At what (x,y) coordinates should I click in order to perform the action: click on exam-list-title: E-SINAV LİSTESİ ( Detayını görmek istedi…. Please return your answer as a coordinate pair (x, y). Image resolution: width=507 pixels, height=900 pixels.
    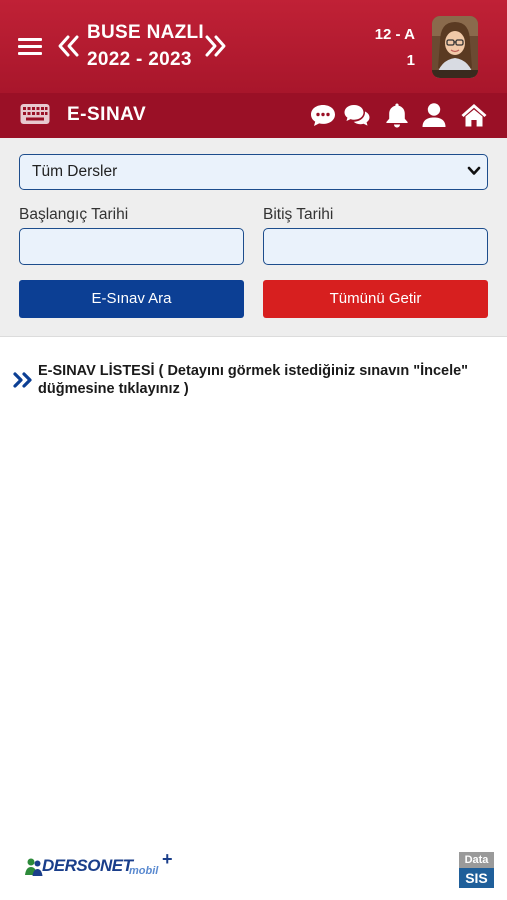
    Looking at the image, I should click on (271, 380).